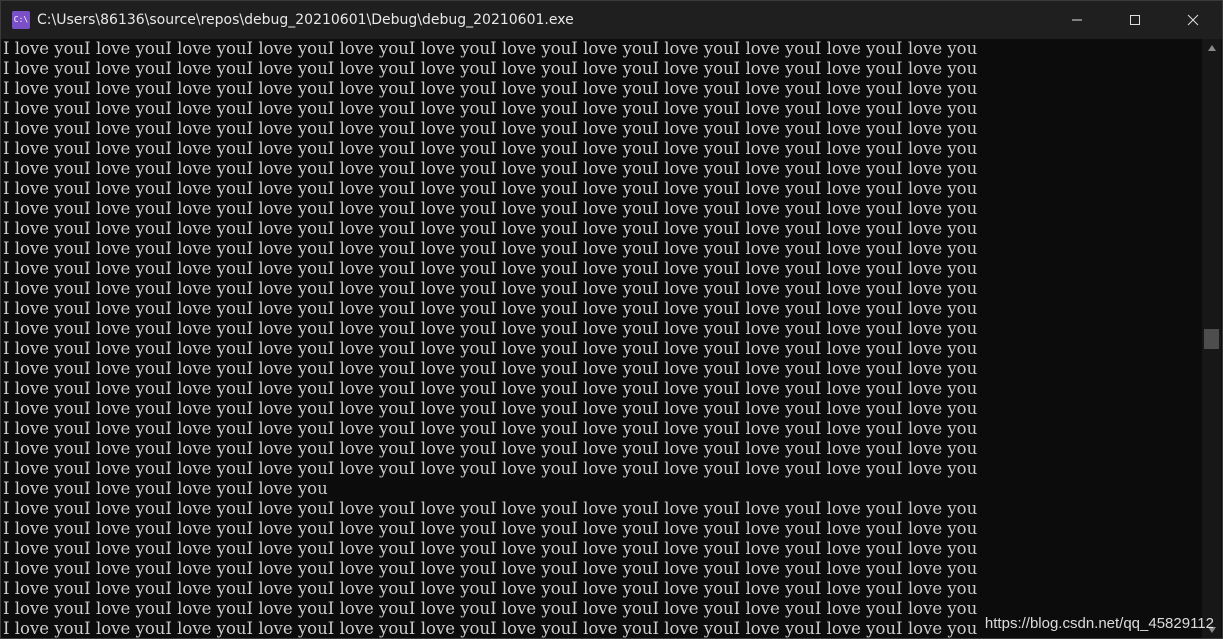 The image size is (1223, 639). I want to click on maximize-button, so click(1135, 20).